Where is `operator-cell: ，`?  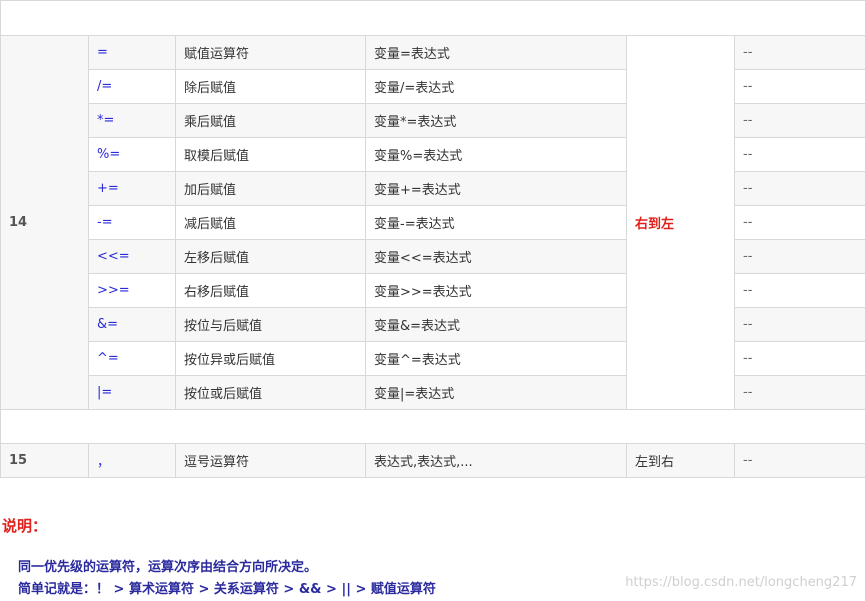 operator-cell: ， is located at coordinates (132, 460).